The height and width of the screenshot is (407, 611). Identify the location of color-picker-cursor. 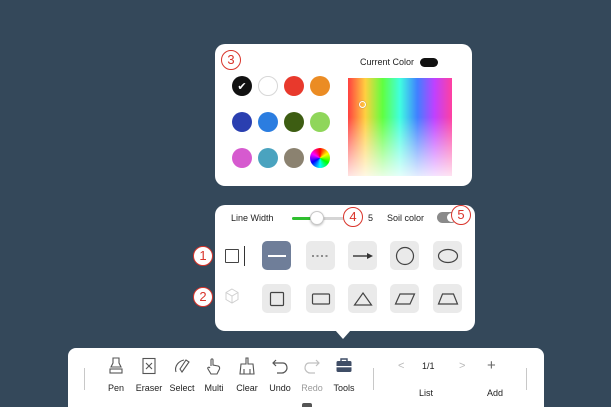
(362, 104).